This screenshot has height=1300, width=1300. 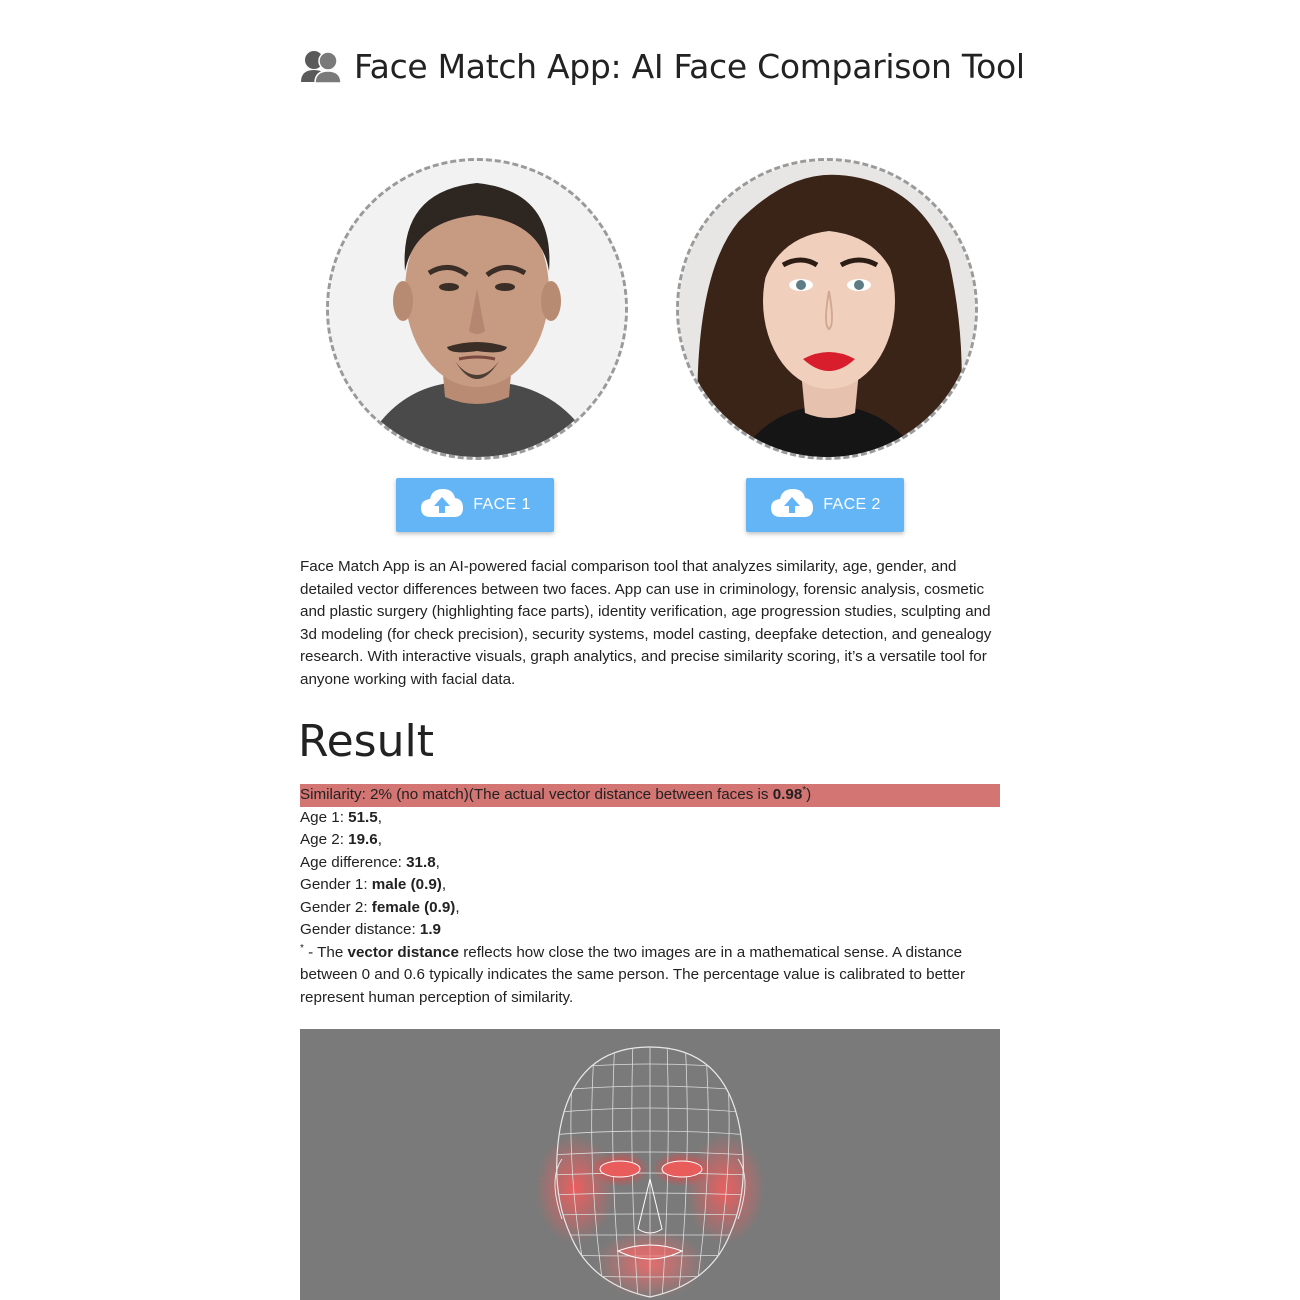 What do you see at coordinates (682, 1169) in the screenshot?
I see `right-eye-mesh` at bounding box center [682, 1169].